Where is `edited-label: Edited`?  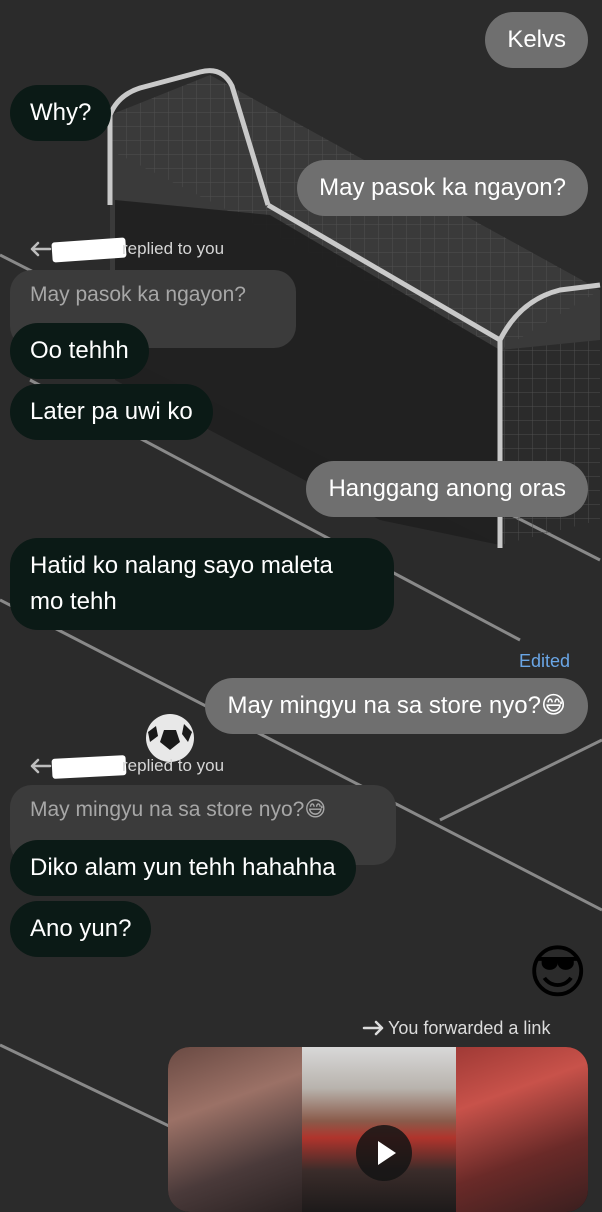
edited-label: Edited is located at coordinates (544, 661).